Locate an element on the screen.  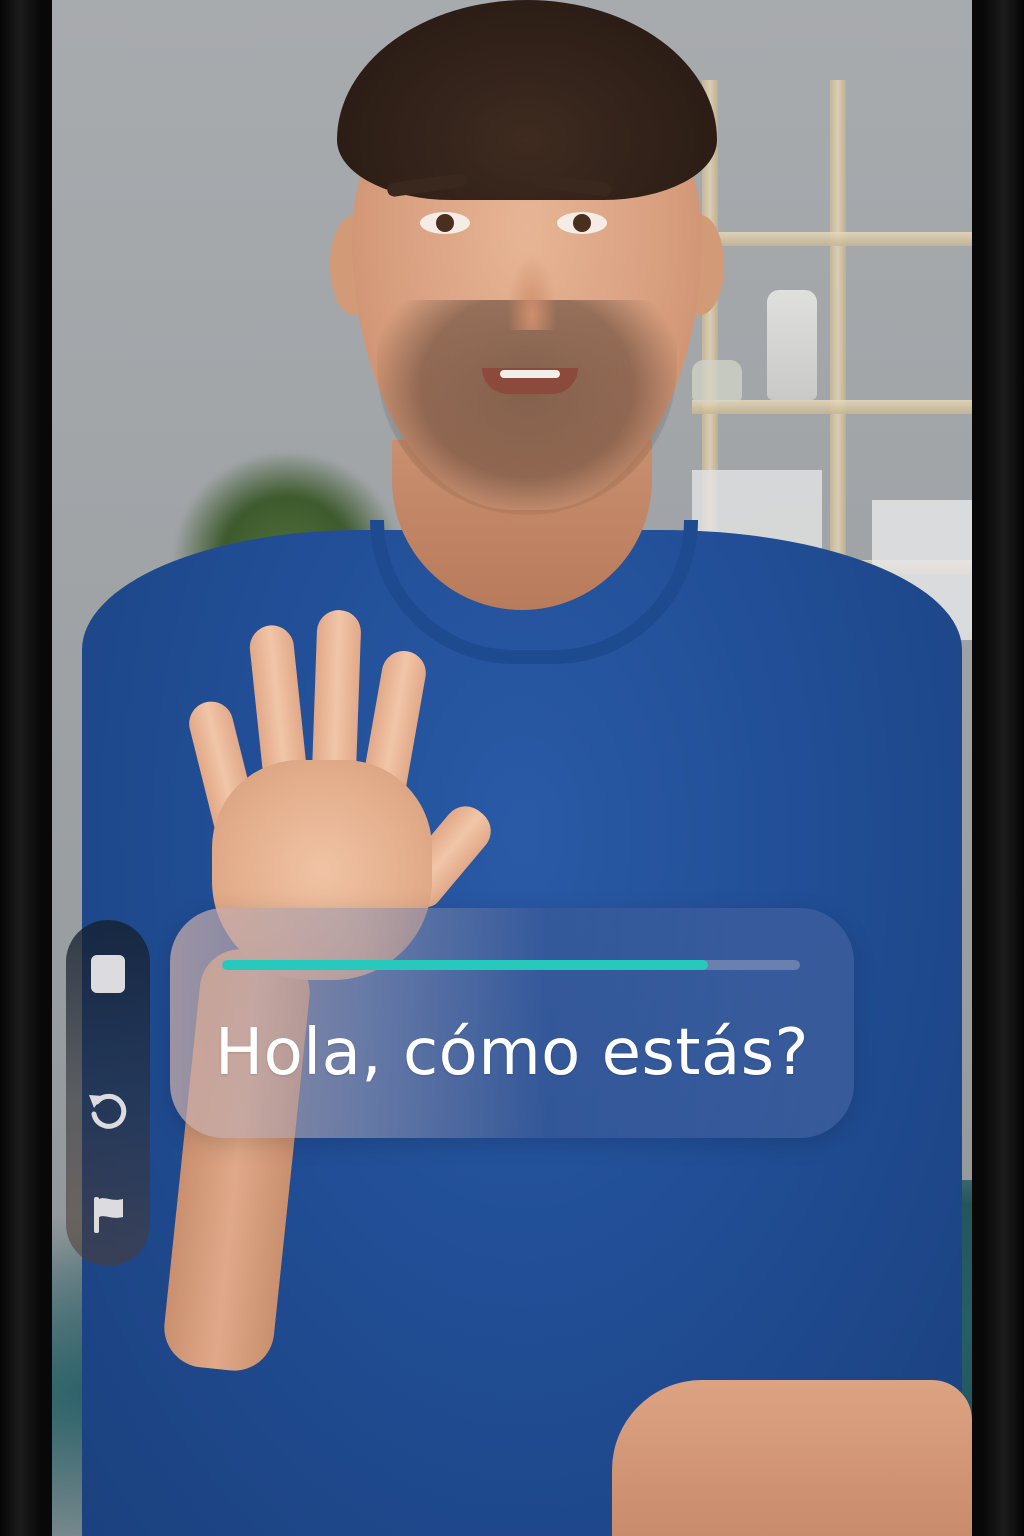
stop-icon is located at coordinates (108, 974).